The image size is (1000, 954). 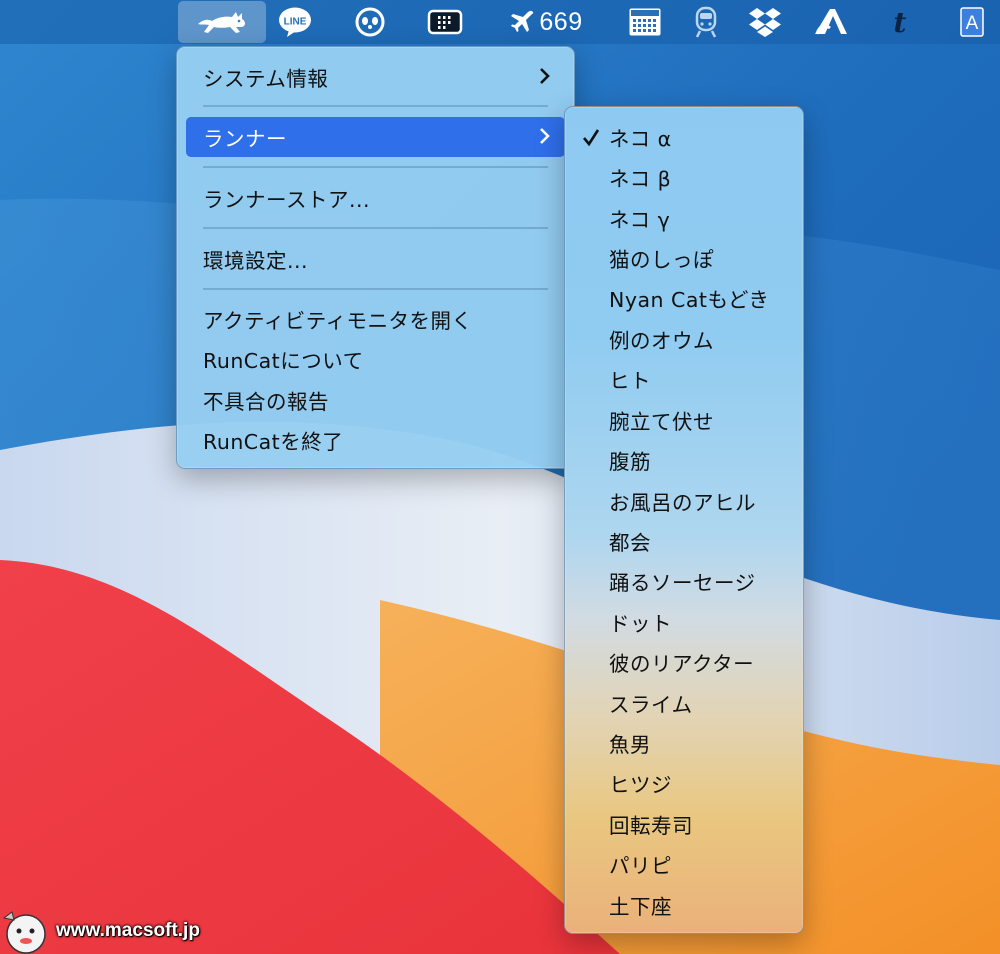 I want to click on runner-item-label: 彼のリアクター, so click(x=682, y=664).